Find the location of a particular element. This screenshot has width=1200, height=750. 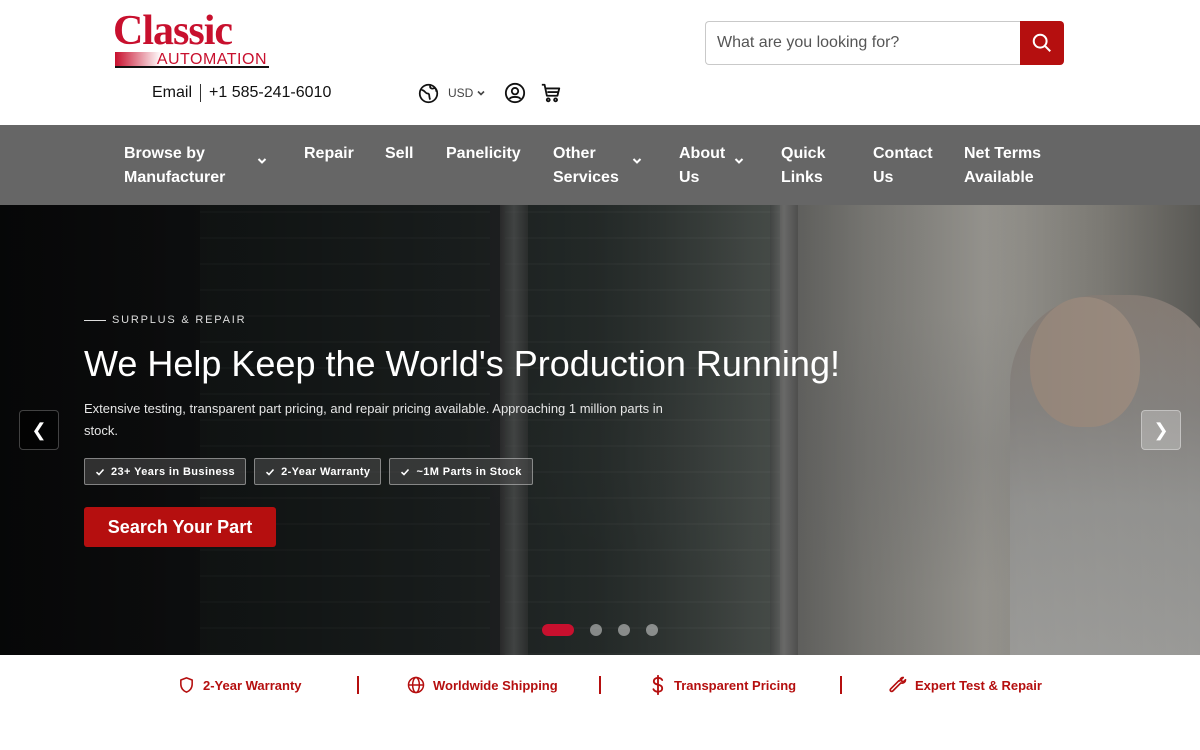

hero-eyebrow: SURPLUS & REPAIR is located at coordinates (165, 320).